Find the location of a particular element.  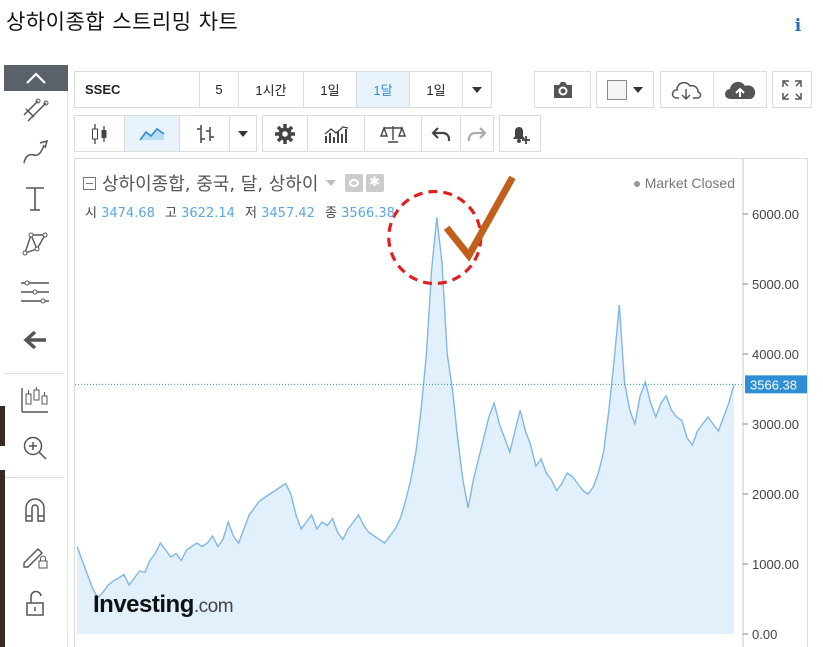

y-tick-label: 4000.00 is located at coordinates (775, 354).